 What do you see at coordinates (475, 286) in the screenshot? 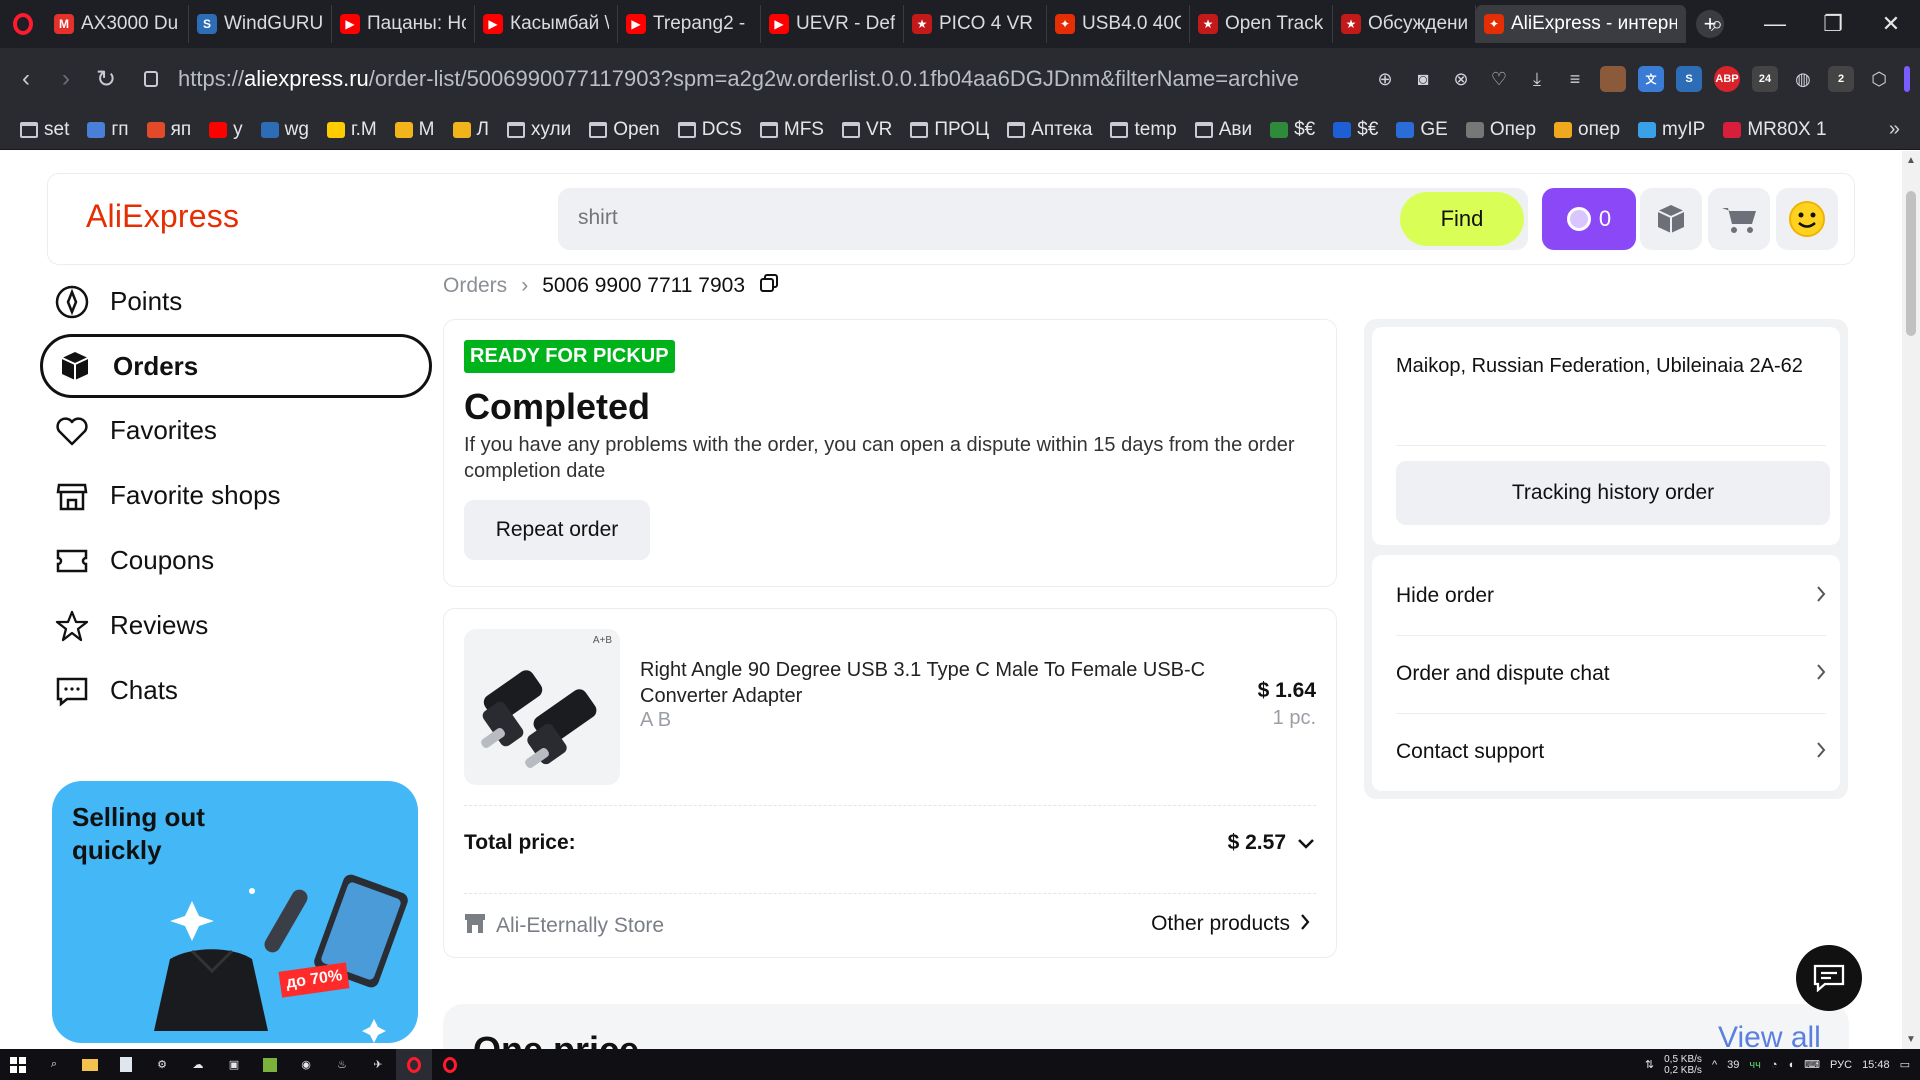
I see `breadcrumb-orders-link: Orders` at bounding box center [475, 286].